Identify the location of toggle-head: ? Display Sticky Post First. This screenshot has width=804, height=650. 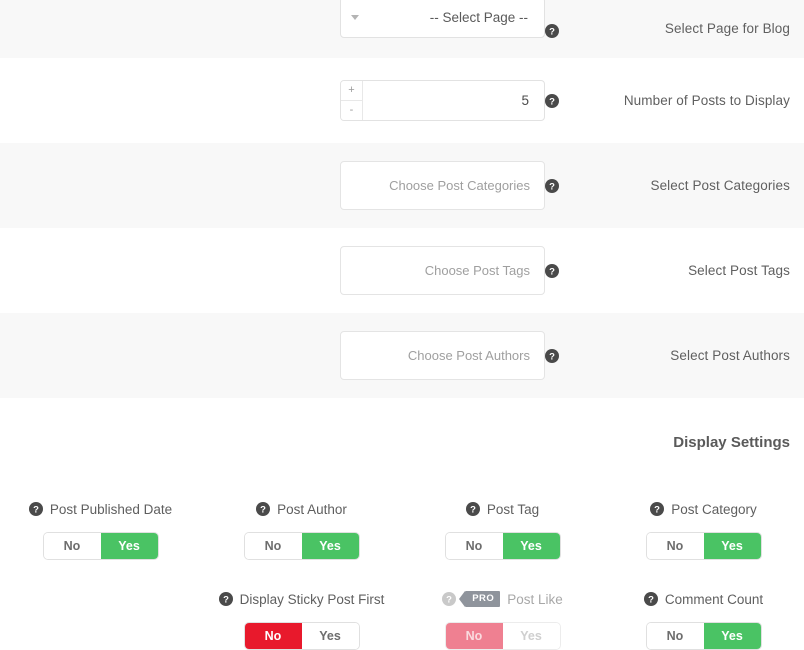
(301, 599).